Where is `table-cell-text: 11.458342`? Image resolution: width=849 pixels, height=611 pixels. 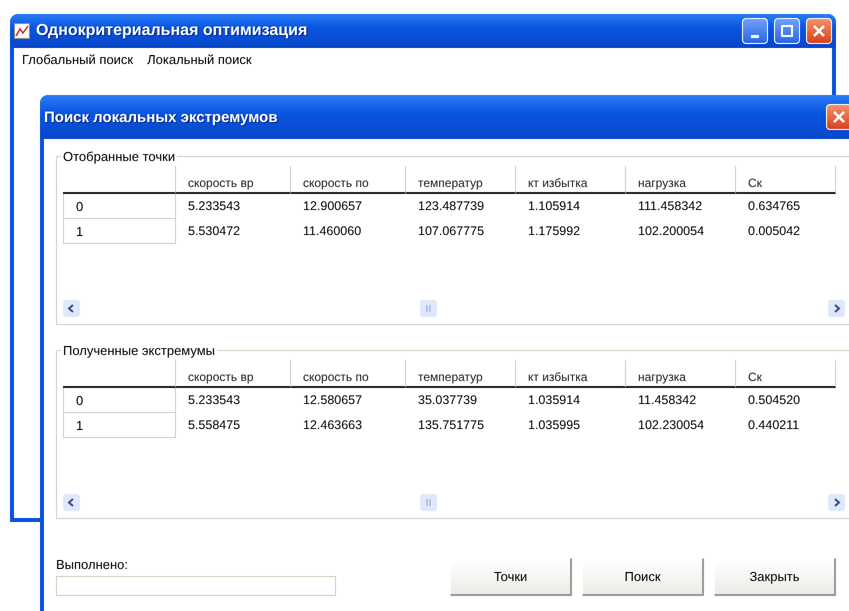 table-cell-text: 11.458342 is located at coordinates (667, 400).